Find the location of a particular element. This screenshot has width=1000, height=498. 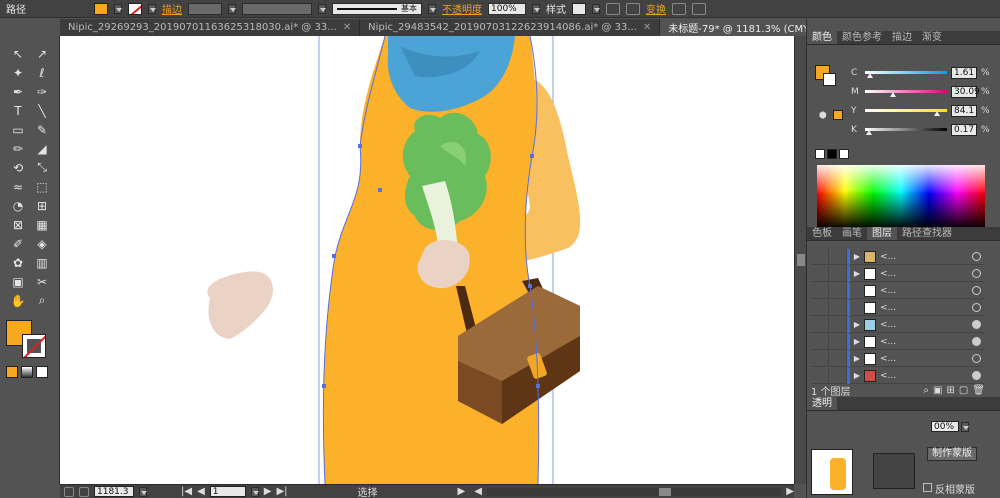

stroke-weight-field is located at coordinates (205, 8).